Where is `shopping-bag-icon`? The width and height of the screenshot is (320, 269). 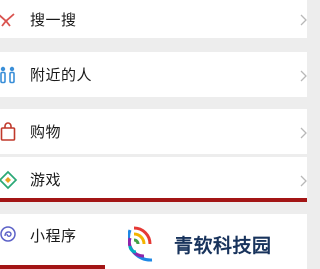 shopping-bag-icon is located at coordinates (9, 132).